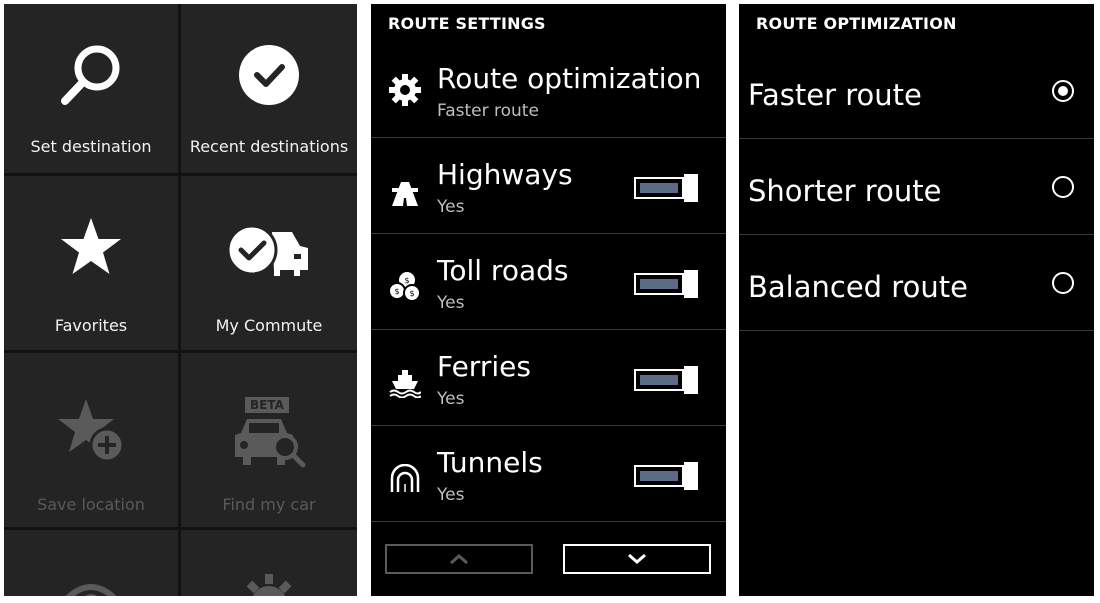 The height and width of the screenshot is (603, 1100). I want to click on chevron-up-icon, so click(459, 559).